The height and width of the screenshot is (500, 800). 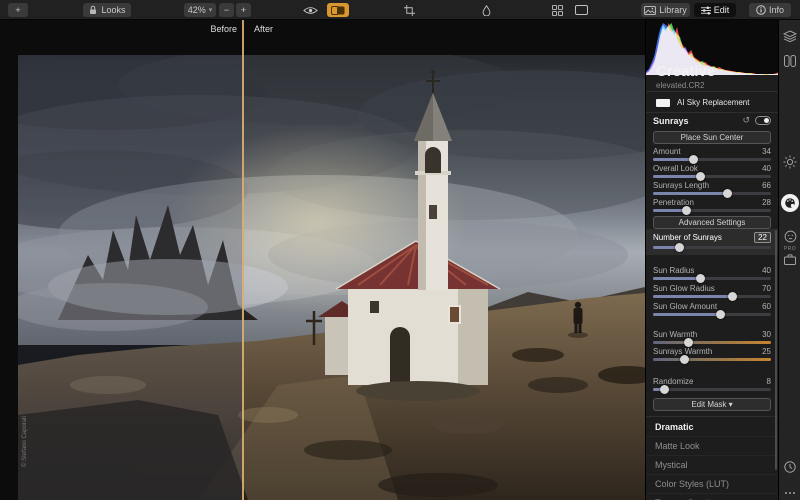 I want to click on add-button: +, so click(x=18, y=10).